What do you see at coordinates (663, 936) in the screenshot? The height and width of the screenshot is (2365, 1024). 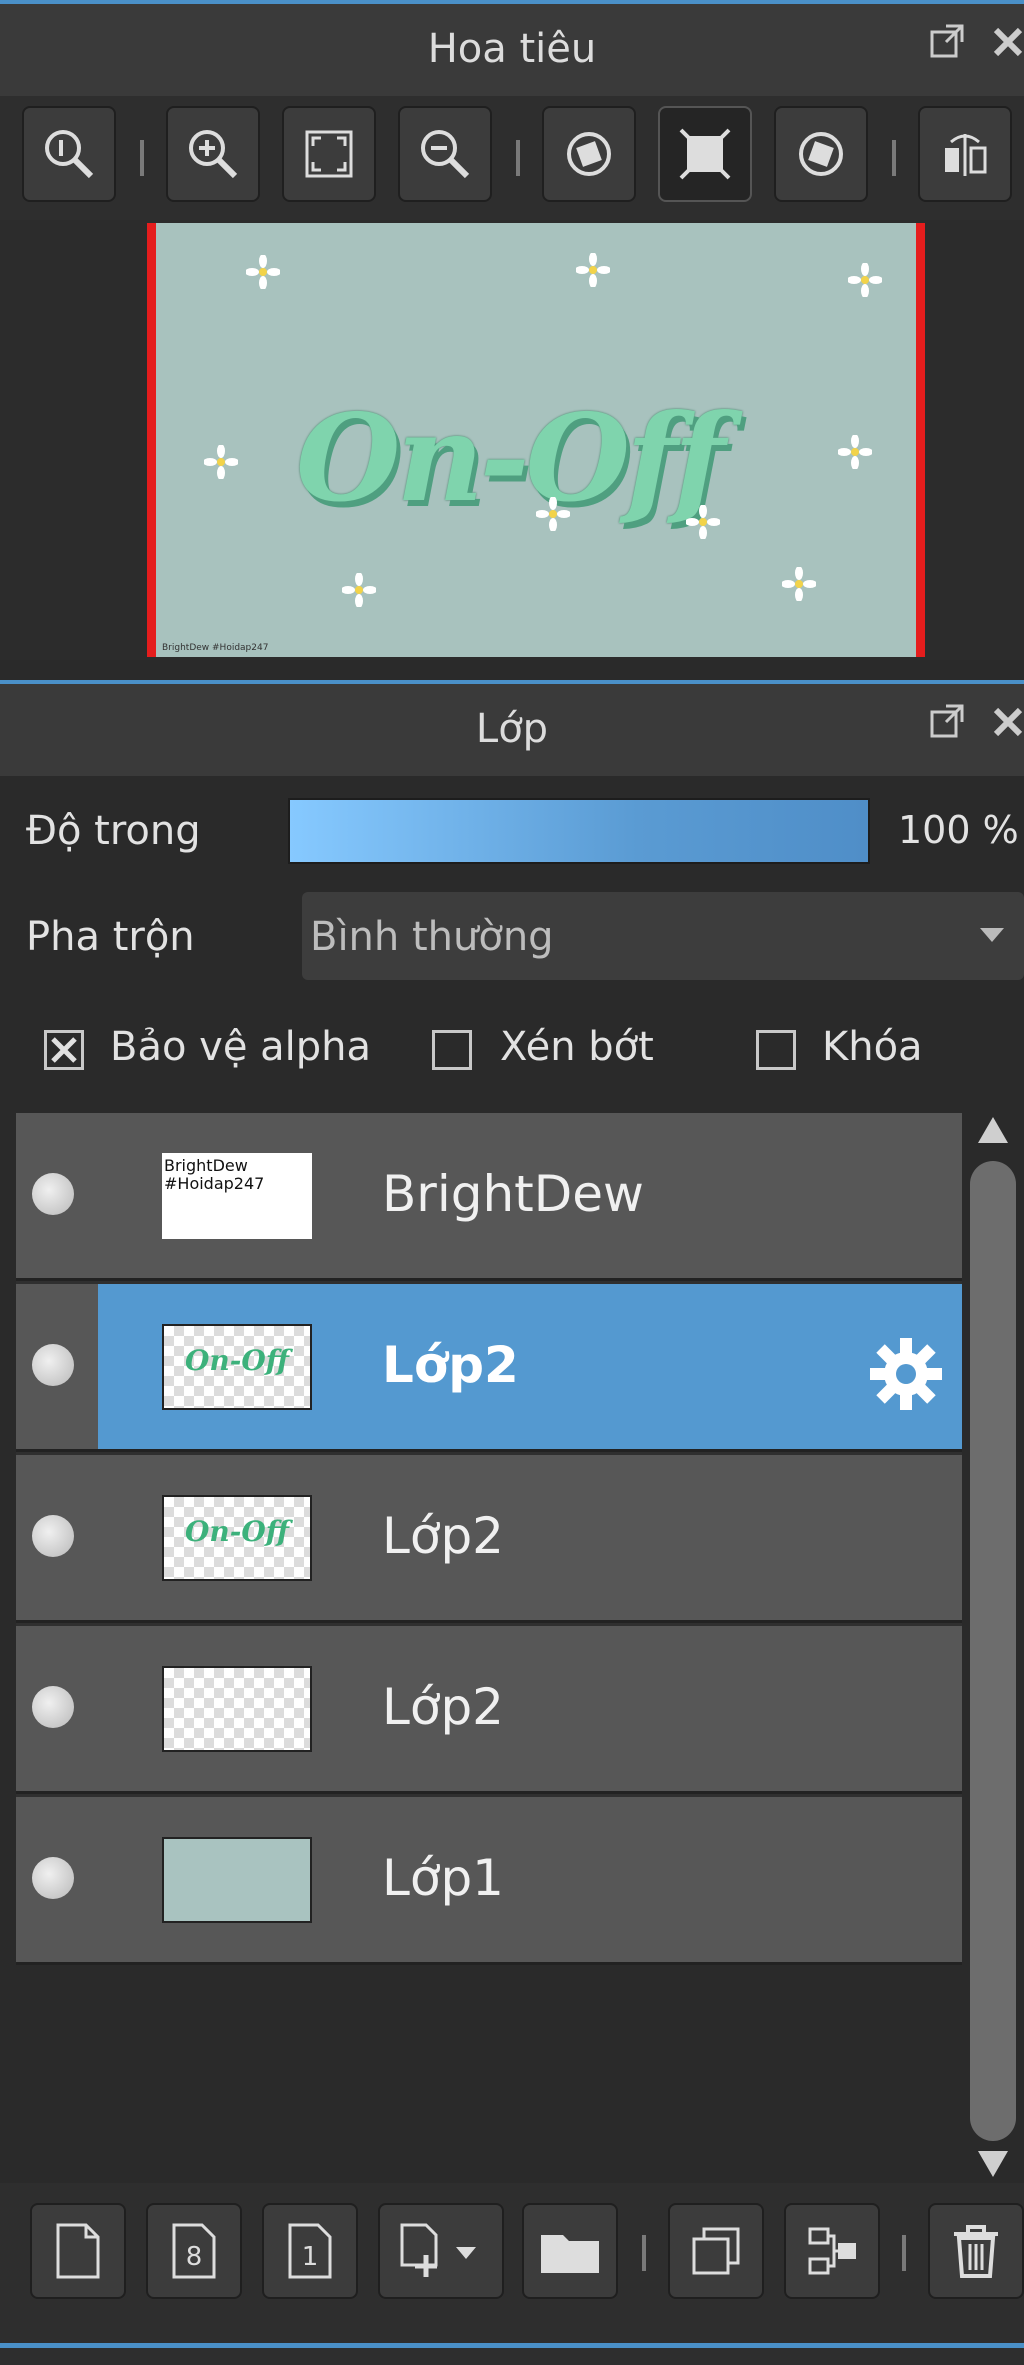 I see `blend-mode-select: Bình thường` at bounding box center [663, 936].